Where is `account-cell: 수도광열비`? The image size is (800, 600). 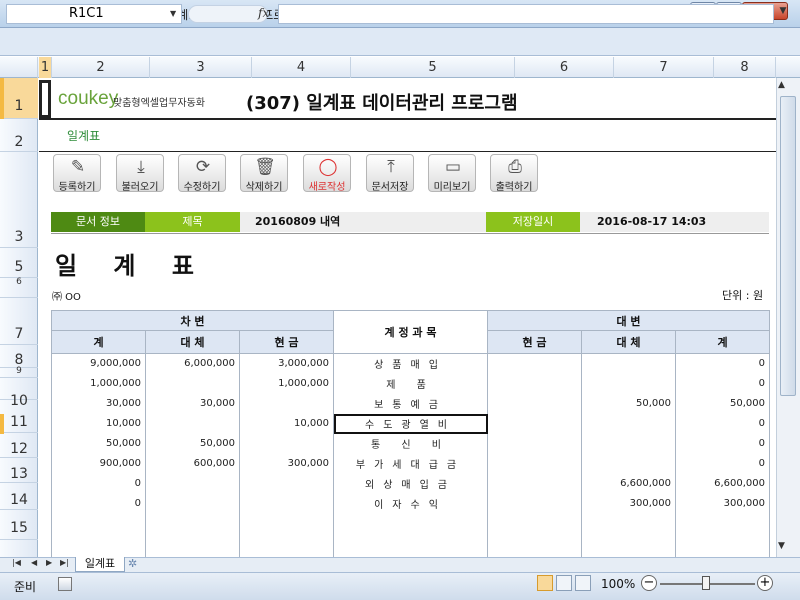
account-cell: 수도광열비 is located at coordinates (410, 423).